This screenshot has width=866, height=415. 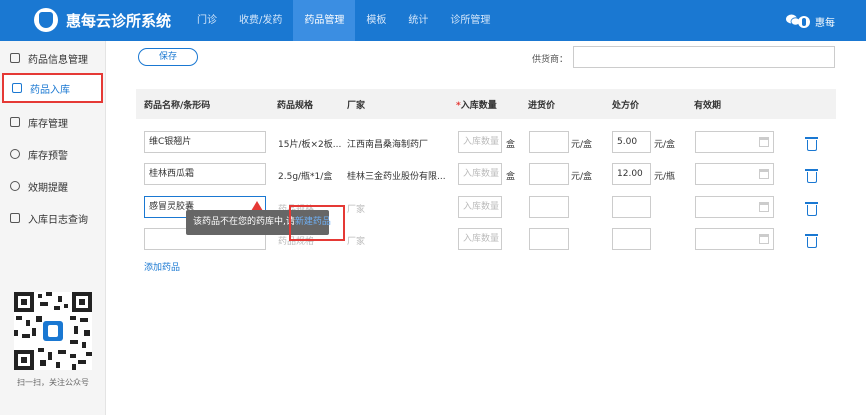 I want to click on drug-info-icon, so click(x=15, y=58).